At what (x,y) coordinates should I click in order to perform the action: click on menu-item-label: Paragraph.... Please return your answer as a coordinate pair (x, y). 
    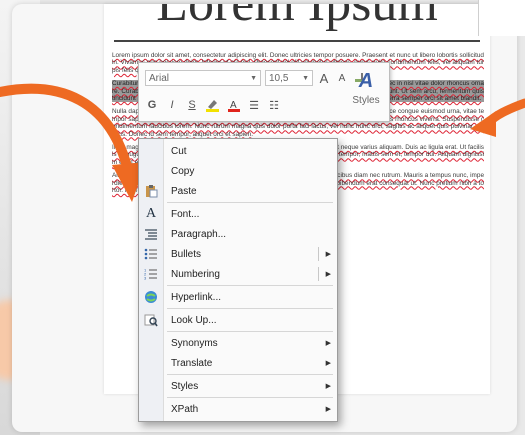
    Looking at the image, I should click on (199, 234).